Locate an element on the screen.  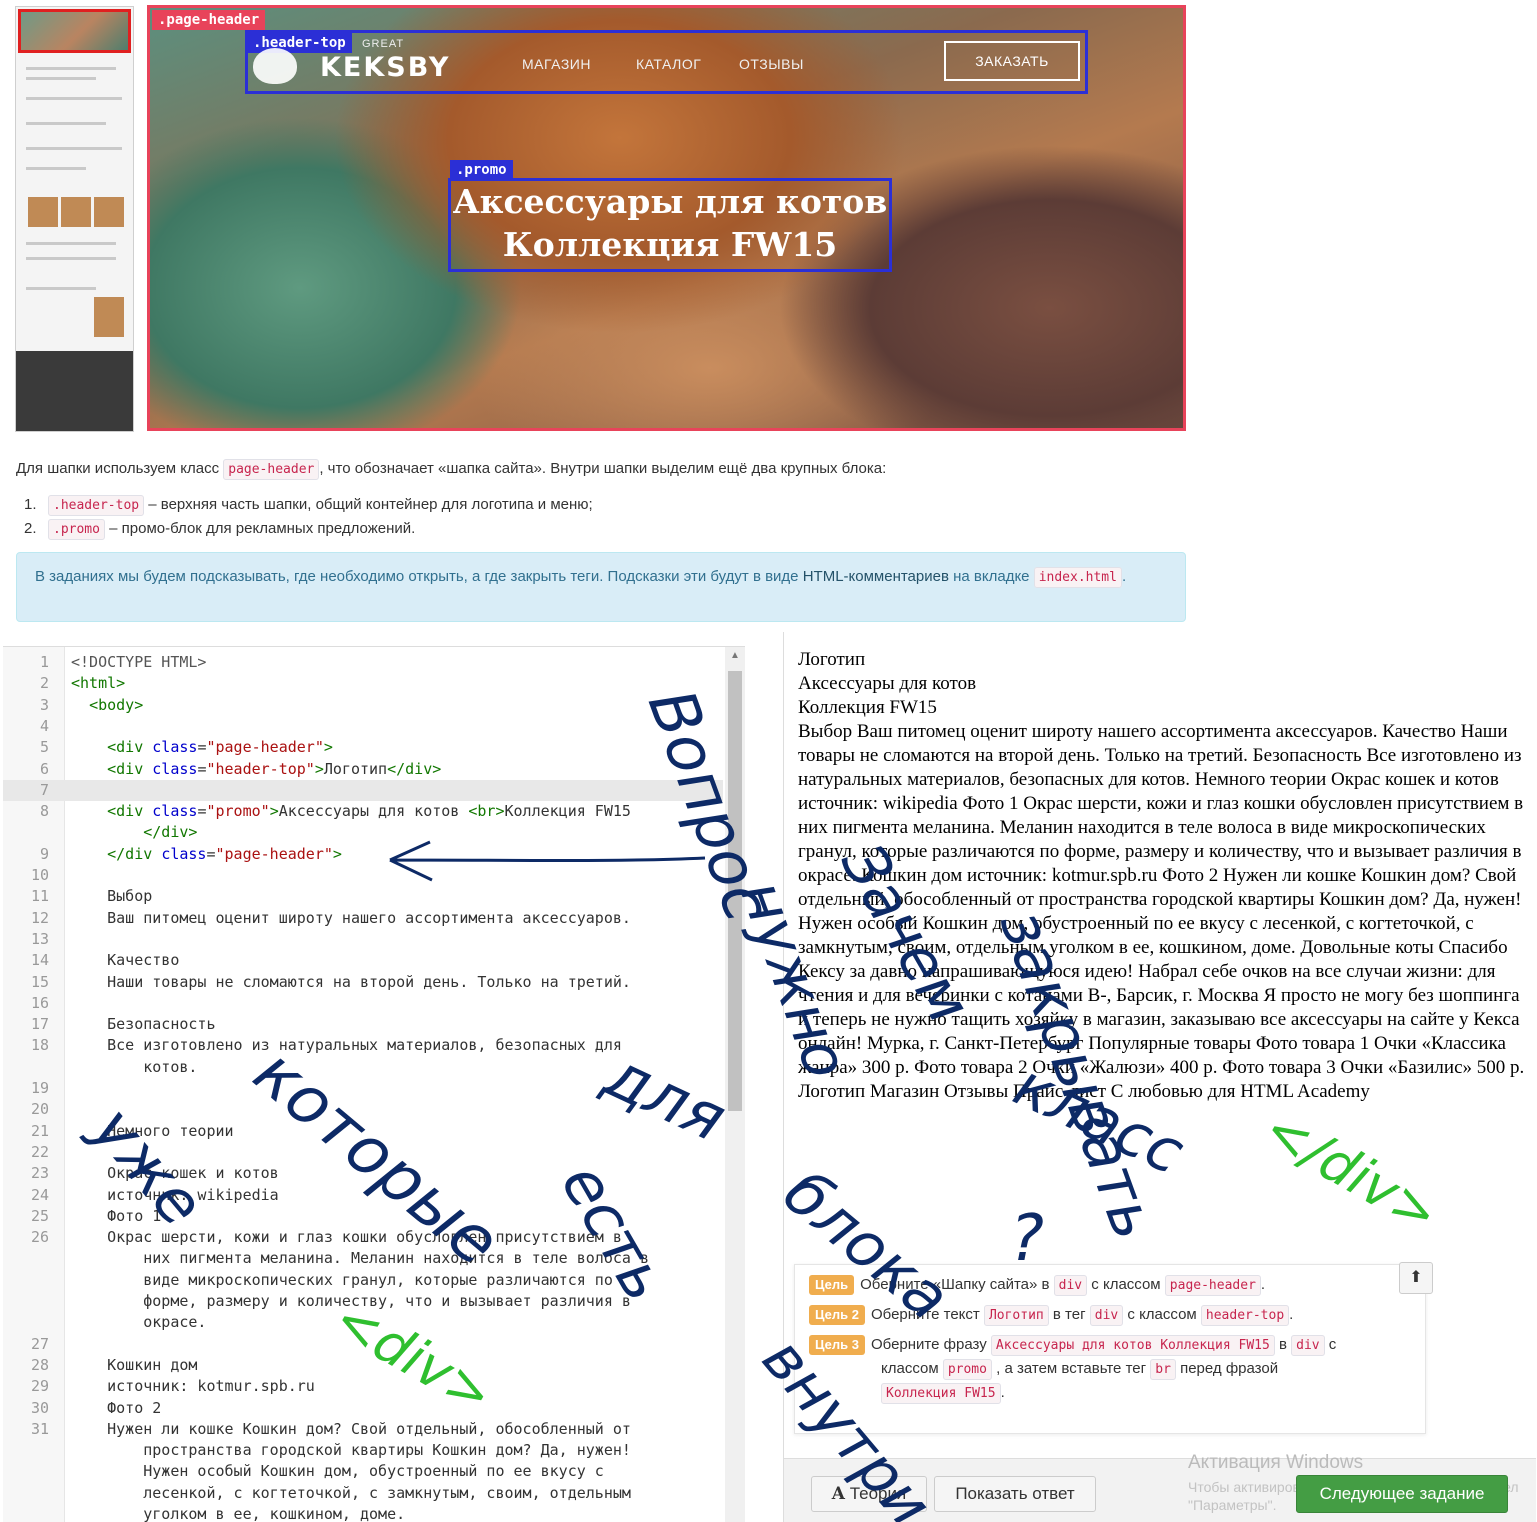
code-line: 16 is located at coordinates (363, 1003).